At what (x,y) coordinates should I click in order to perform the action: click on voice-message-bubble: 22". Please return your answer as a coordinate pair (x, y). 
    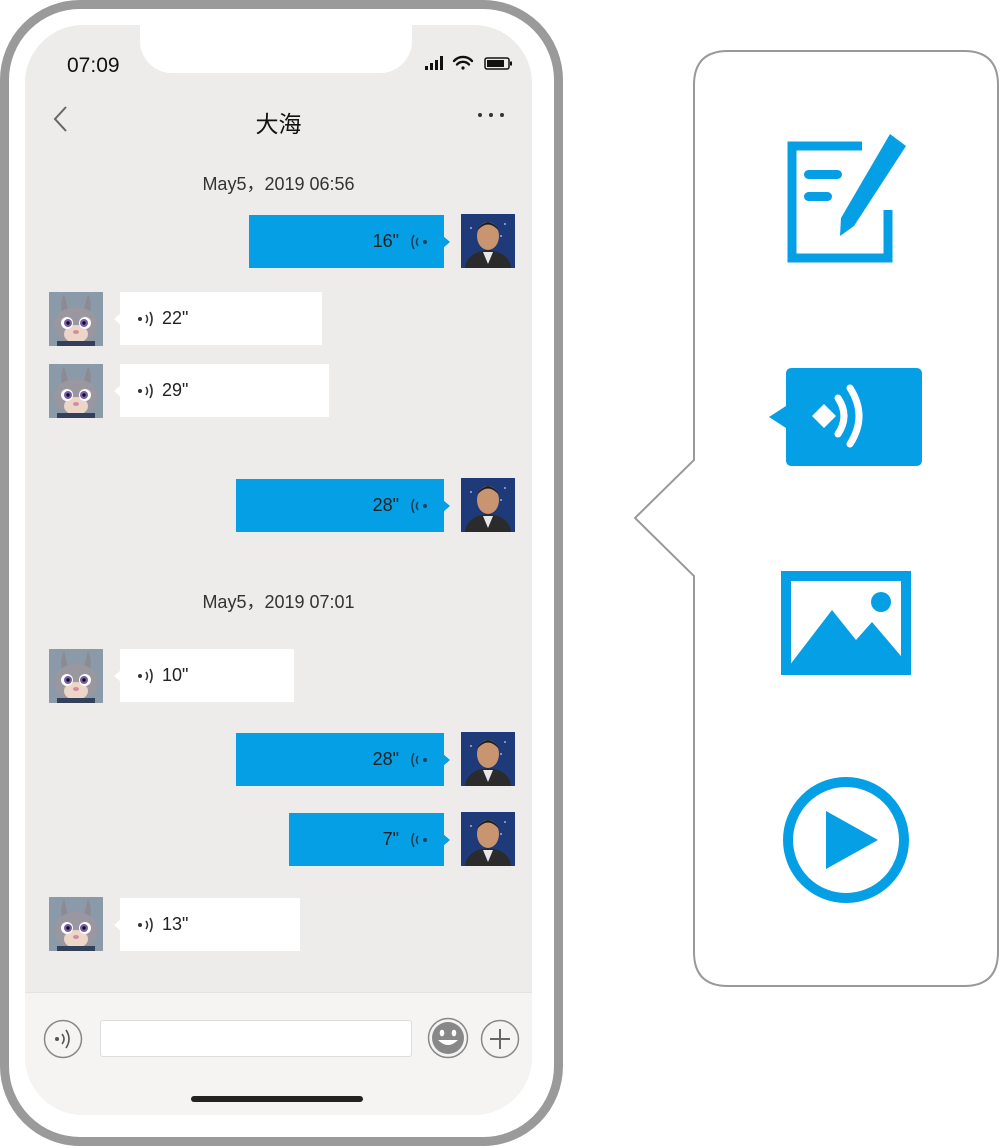
    Looking at the image, I should click on (218, 318).